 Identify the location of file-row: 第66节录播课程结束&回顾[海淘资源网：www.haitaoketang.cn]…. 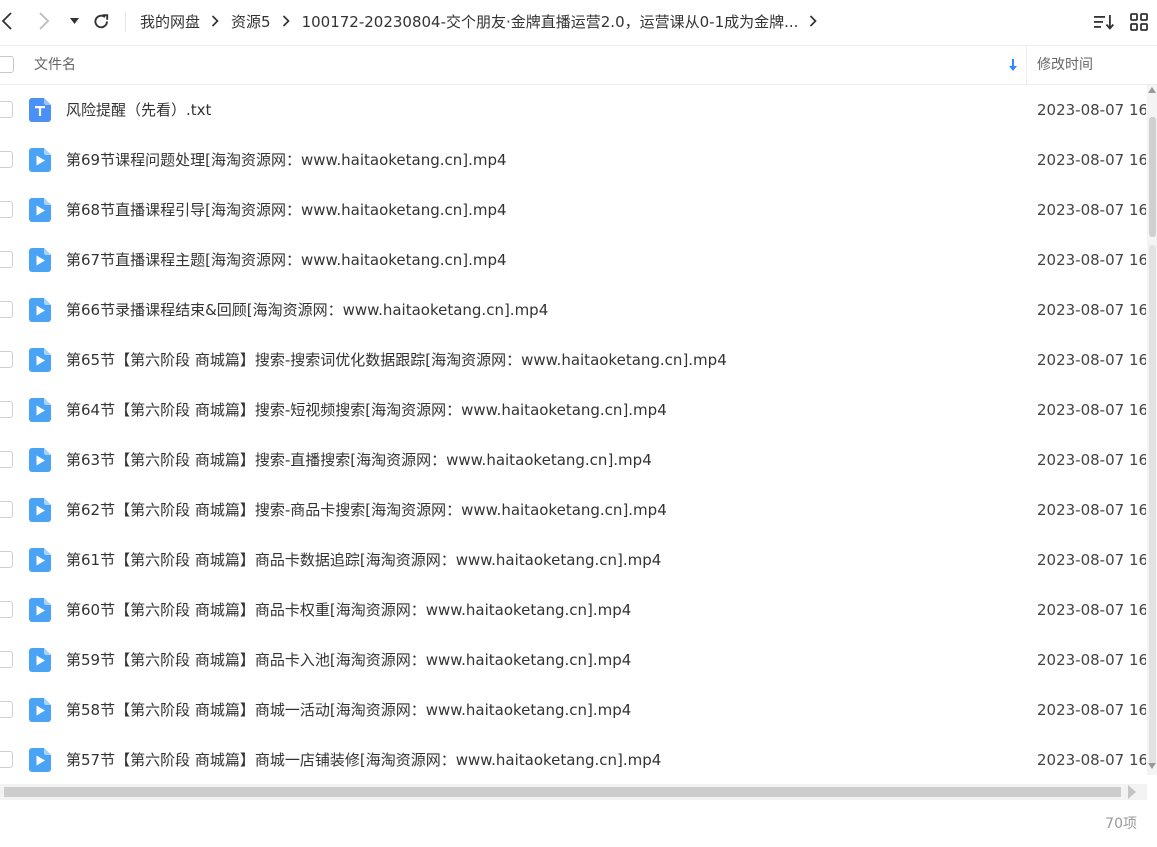
(573, 310).